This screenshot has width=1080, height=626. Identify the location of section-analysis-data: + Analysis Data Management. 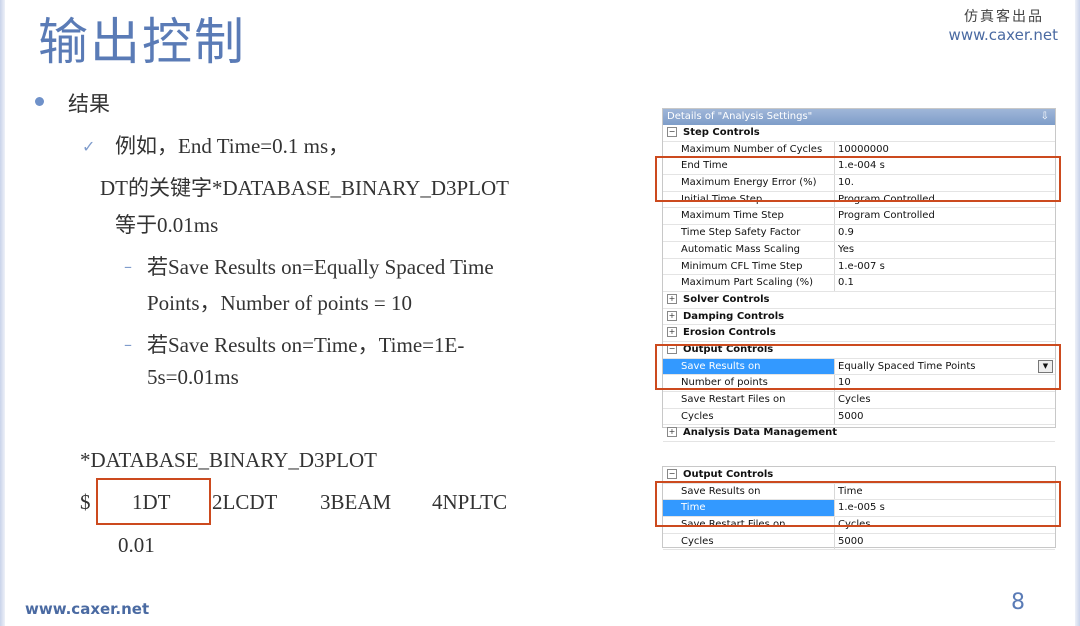
(859, 434).